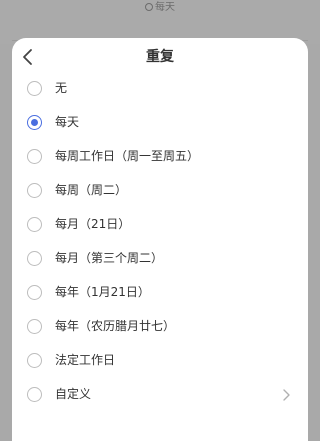 The width and height of the screenshot is (320, 441). Describe the element at coordinates (149, 7) in the screenshot. I see `repeat-icon` at that location.